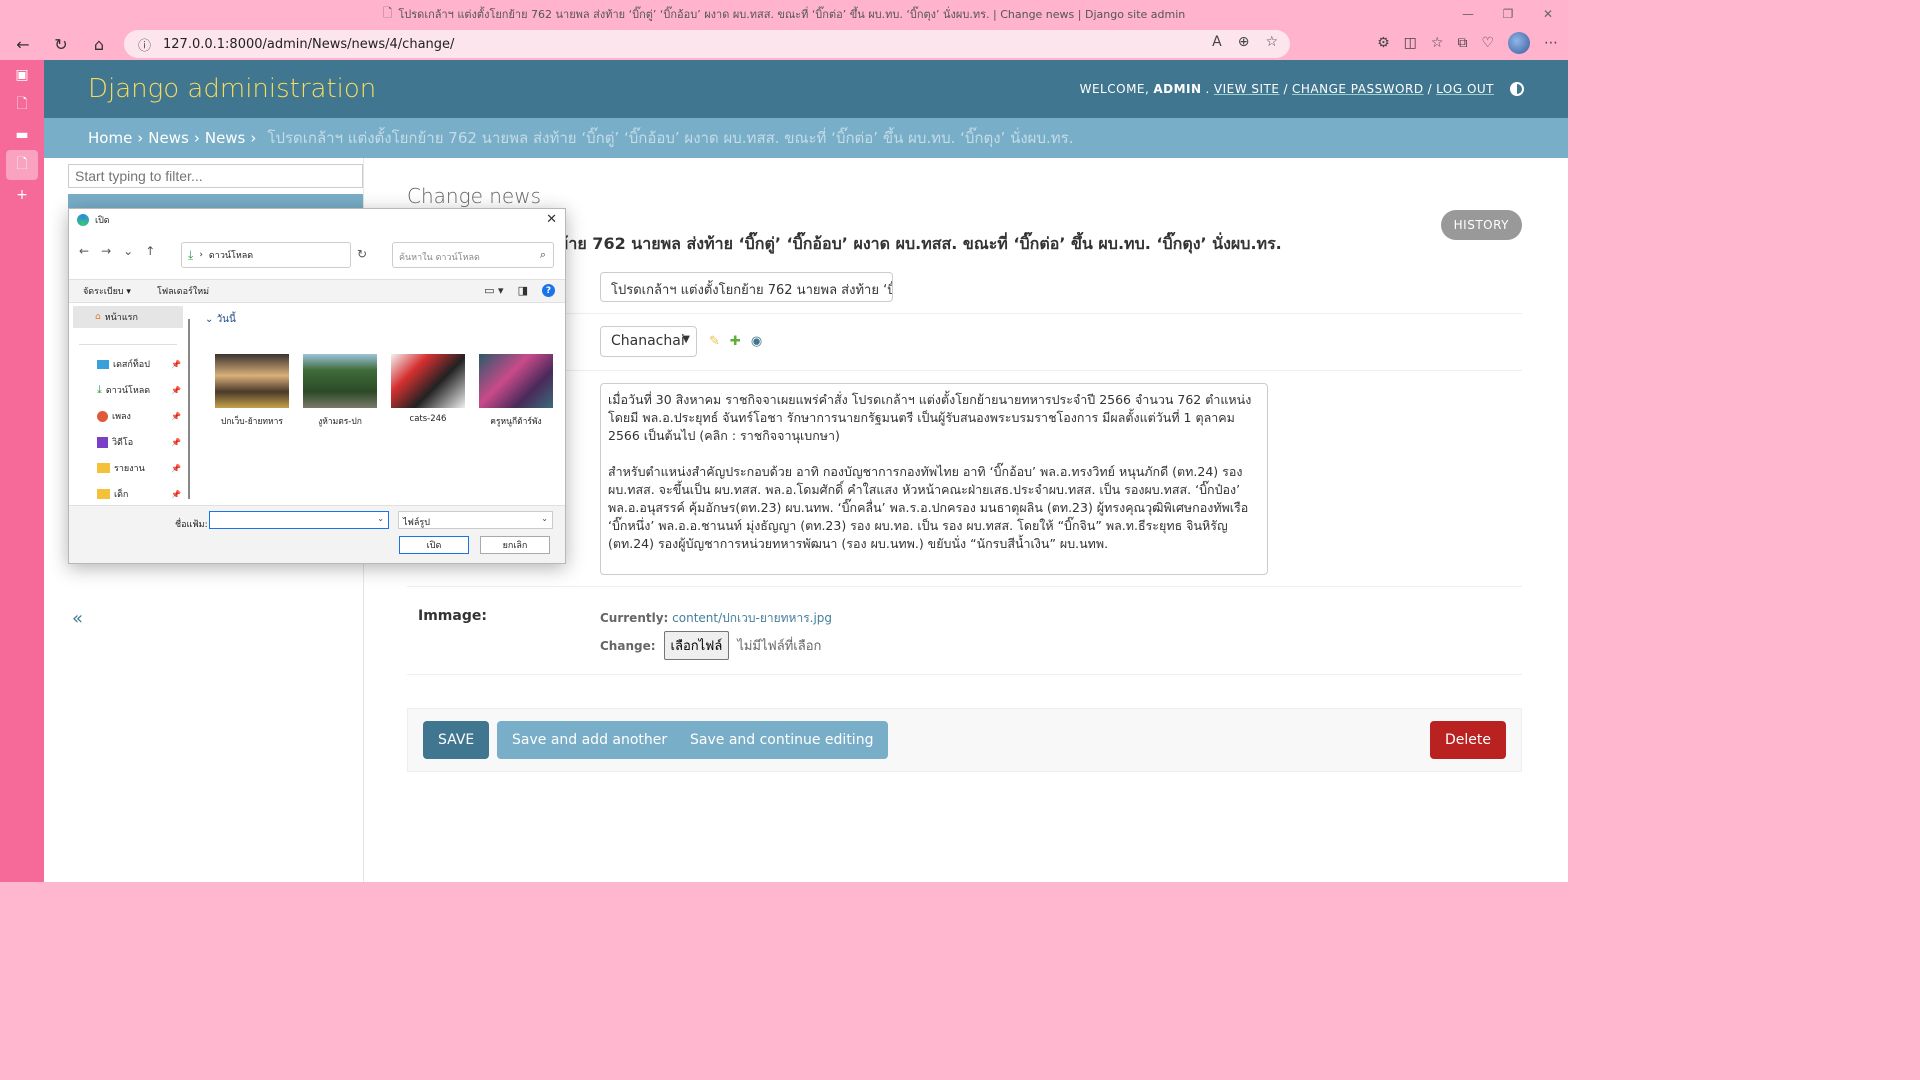 Image resolution: width=1920 pixels, height=1080 pixels. Describe the element at coordinates (225, 138) in the screenshot. I see `breadcrumb-model: News` at that location.